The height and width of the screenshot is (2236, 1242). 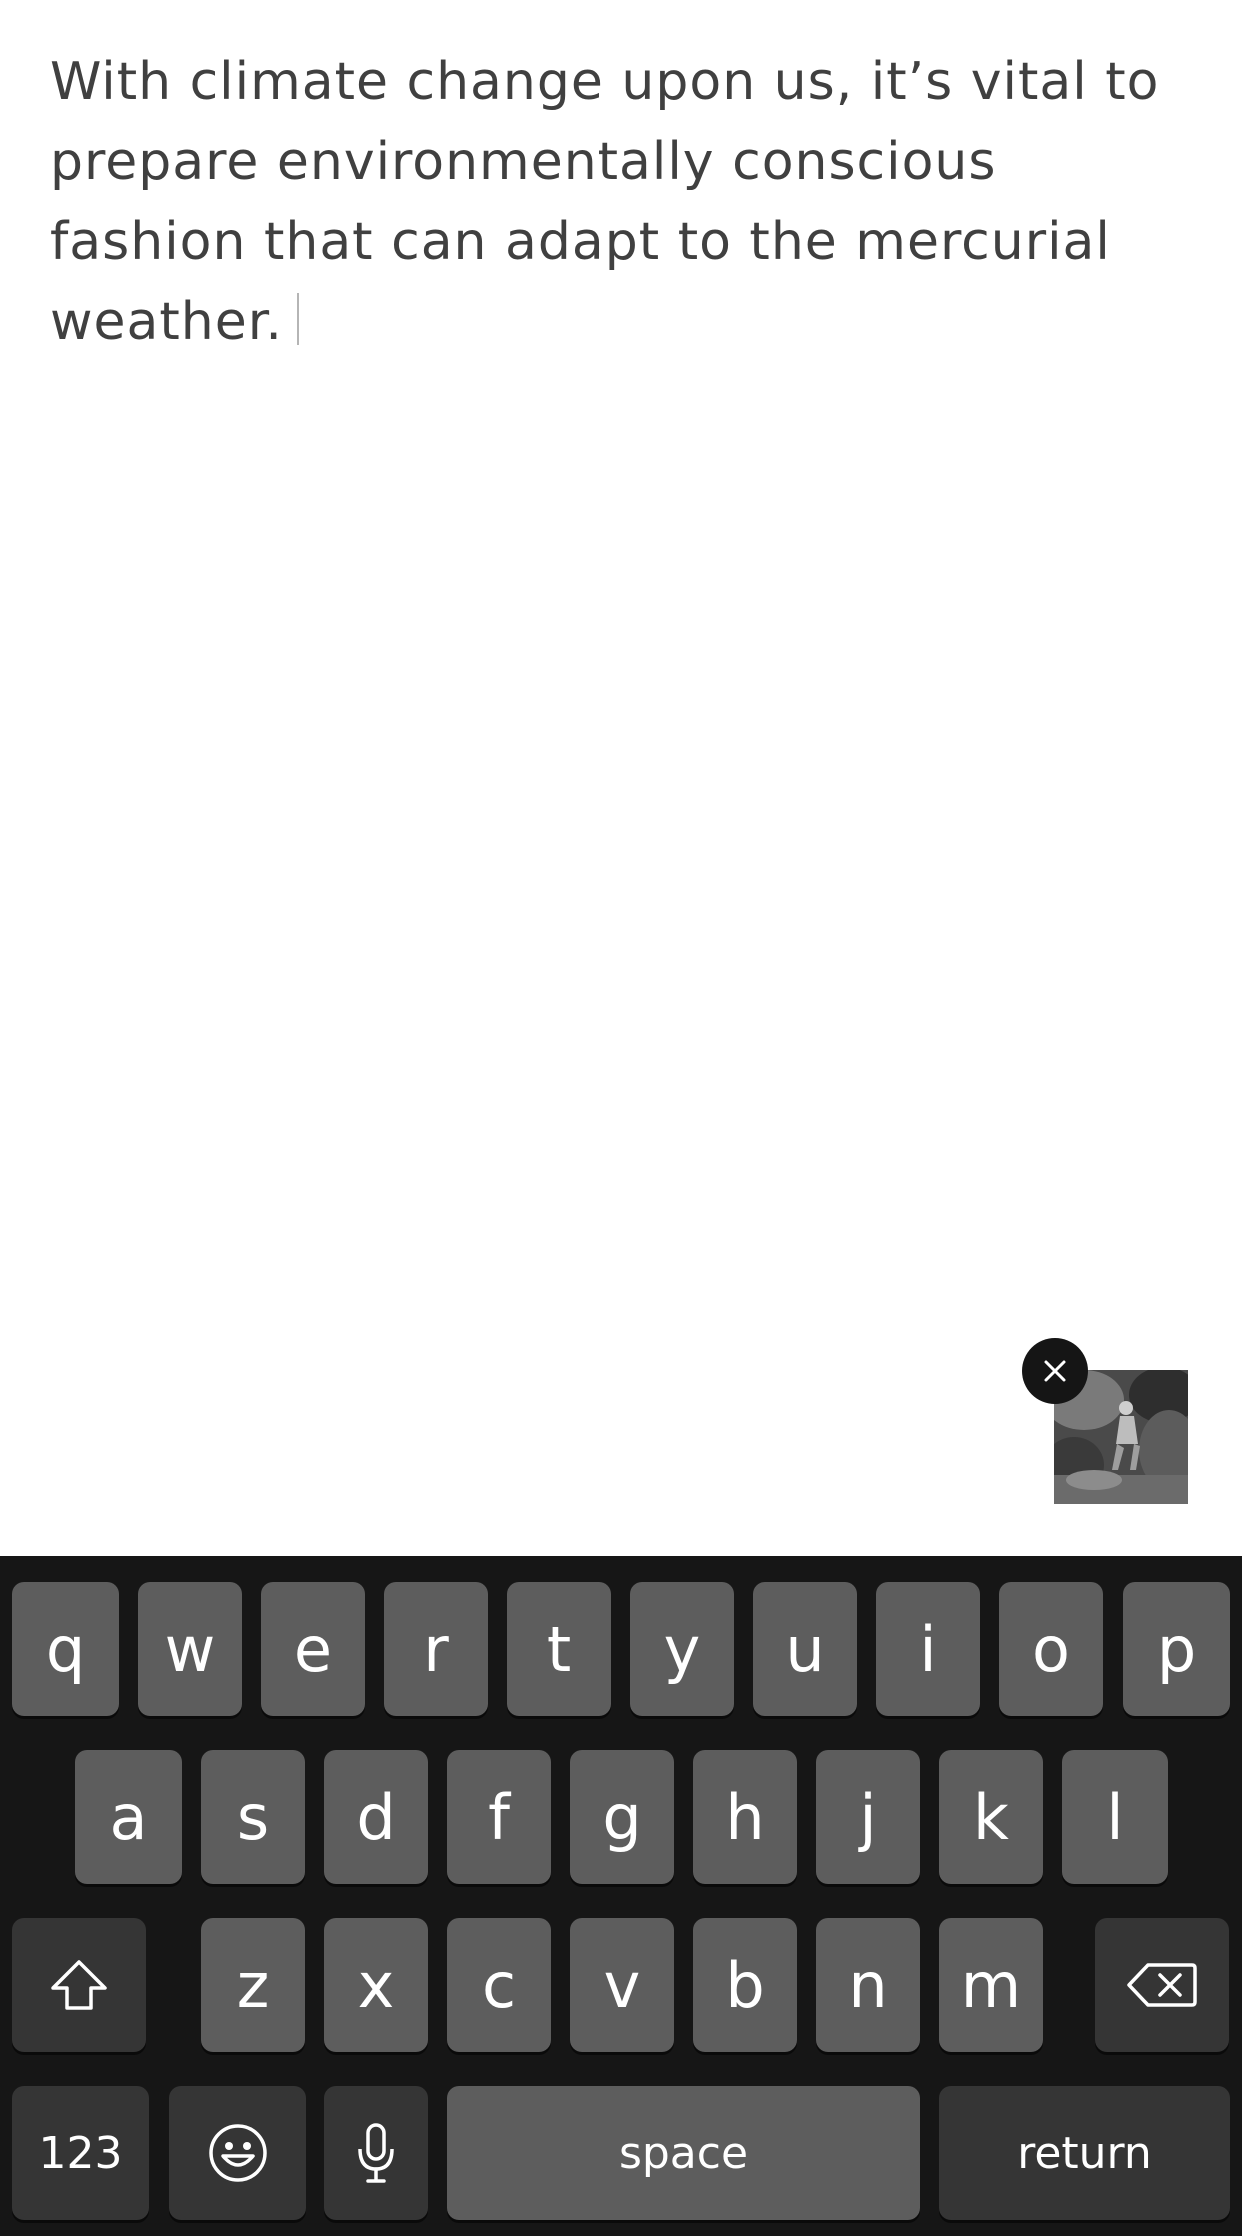 What do you see at coordinates (313, 1649) in the screenshot?
I see `key-e: e` at bounding box center [313, 1649].